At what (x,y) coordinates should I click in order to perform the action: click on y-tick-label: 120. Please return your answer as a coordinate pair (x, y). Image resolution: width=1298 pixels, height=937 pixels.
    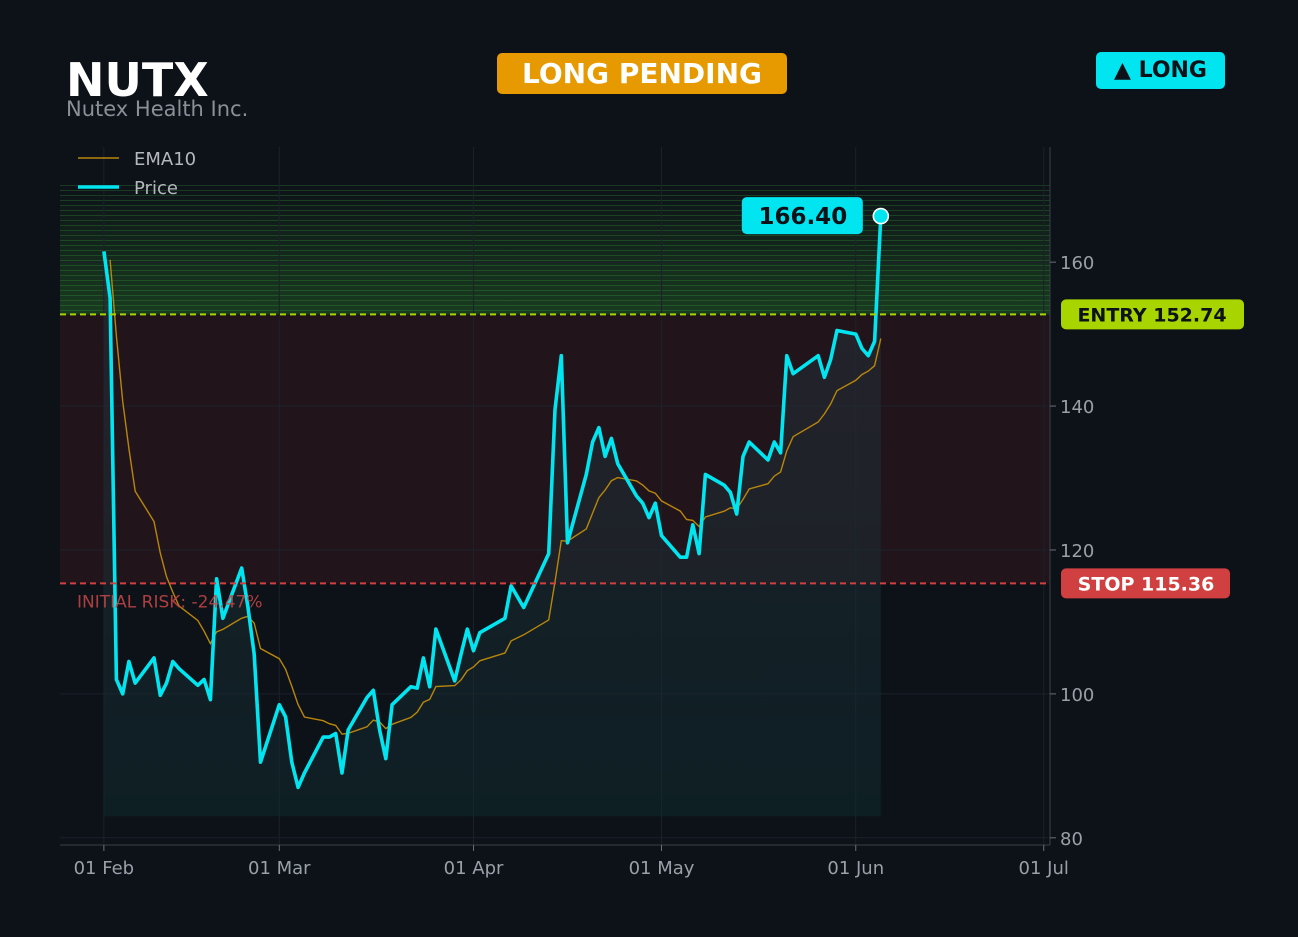
    Looking at the image, I should click on (1077, 551).